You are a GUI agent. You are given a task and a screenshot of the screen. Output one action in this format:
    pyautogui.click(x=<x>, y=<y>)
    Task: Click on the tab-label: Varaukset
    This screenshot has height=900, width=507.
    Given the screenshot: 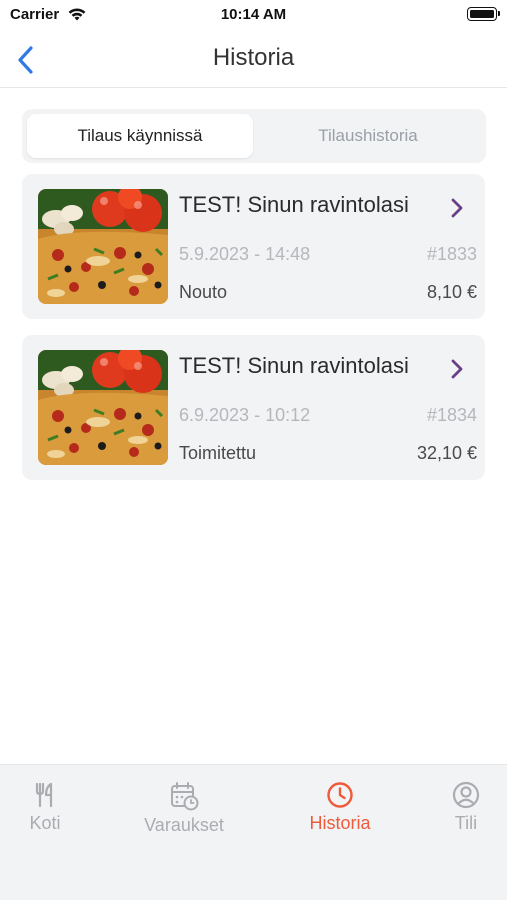 What is the action you would take?
    pyautogui.click(x=184, y=825)
    